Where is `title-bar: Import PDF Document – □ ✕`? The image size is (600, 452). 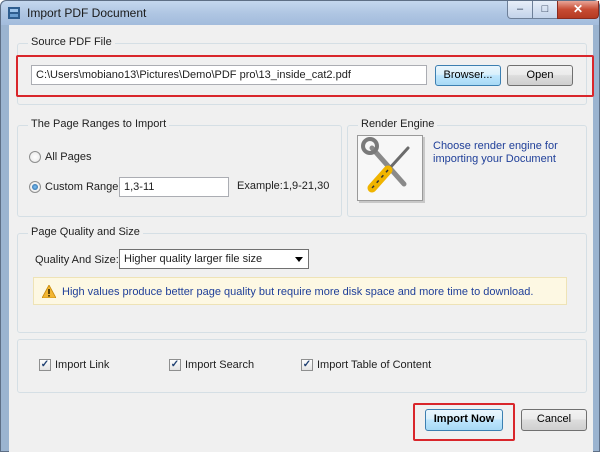 title-bar: Import PDF Document – □ ✕ is located at coordinates (300, 13).